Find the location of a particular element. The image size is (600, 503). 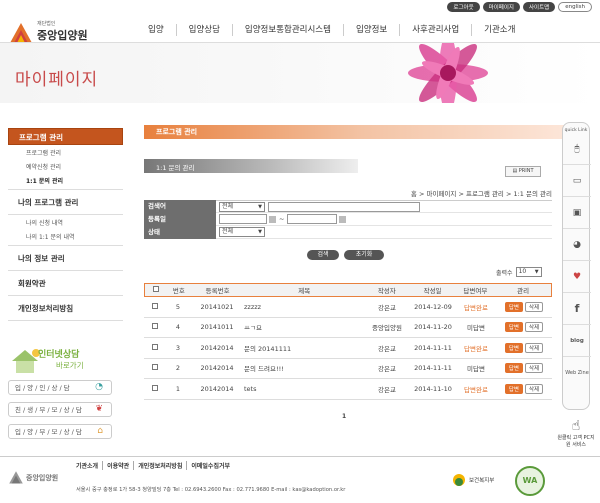

quick-webzine-link: Web Zine is located at coordinates (577, 373).